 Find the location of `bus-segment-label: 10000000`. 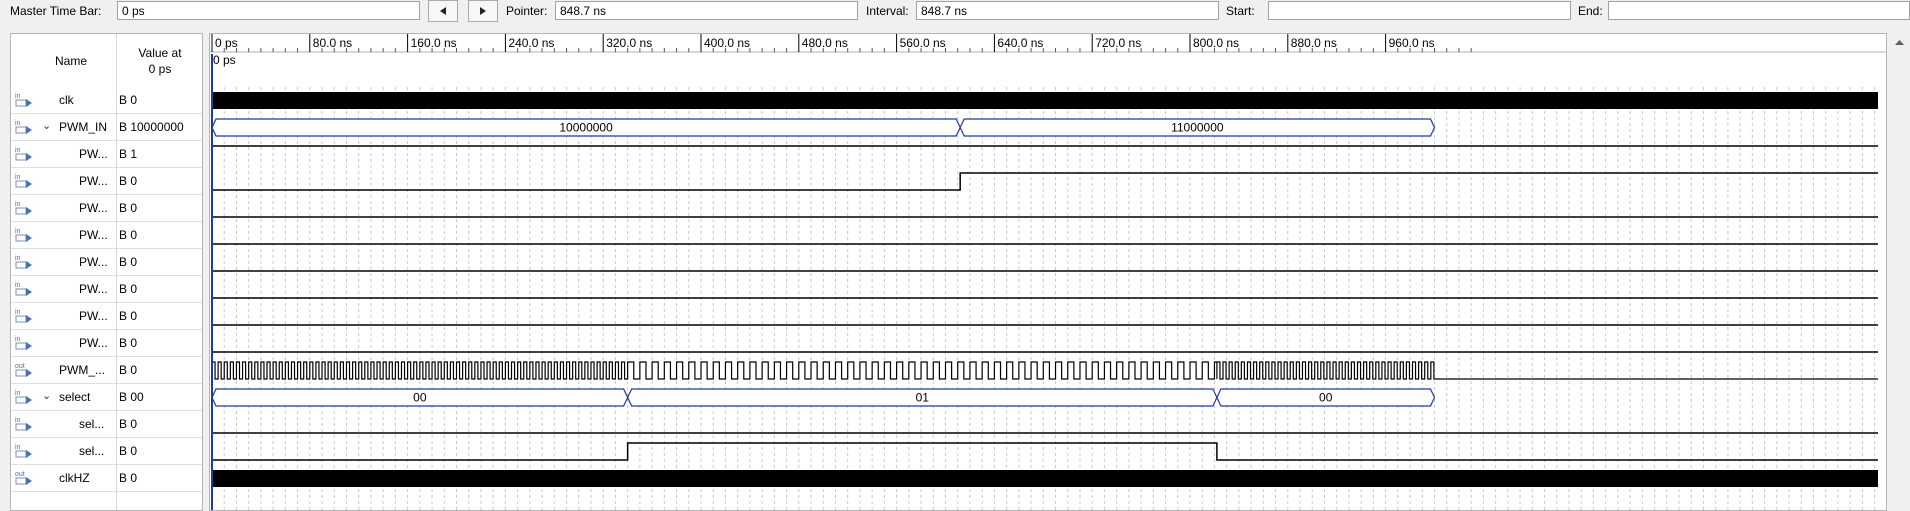

bus-segment-label: 10000000 is located at coordinates (586, 128).